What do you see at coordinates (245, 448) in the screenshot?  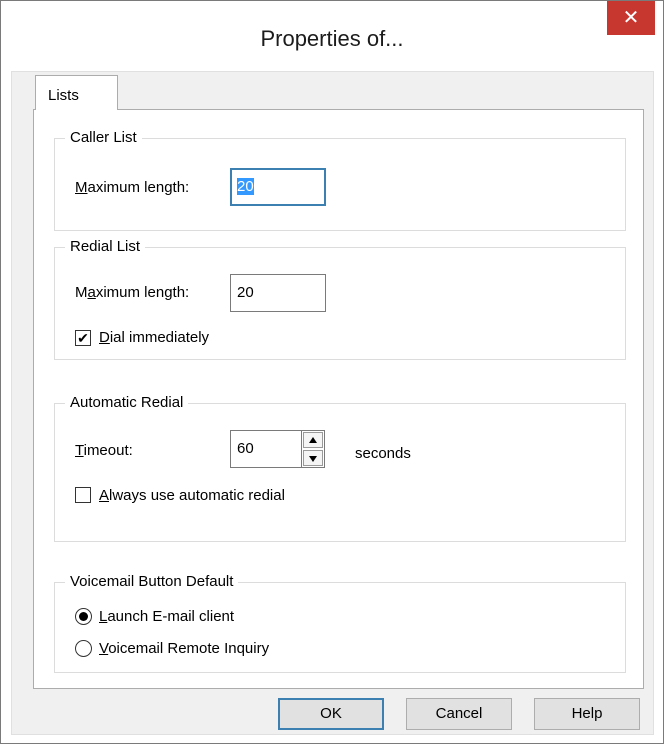 I see `timeout-value: 60` at bounding box center [245, 448].